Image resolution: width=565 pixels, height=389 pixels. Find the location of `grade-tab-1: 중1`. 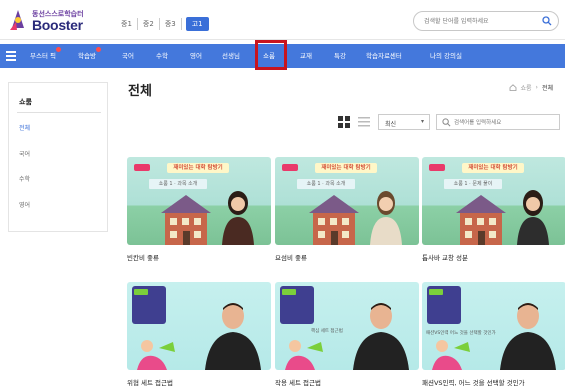

grade-tab-1: 중1 is located at coordinates (127, 24).